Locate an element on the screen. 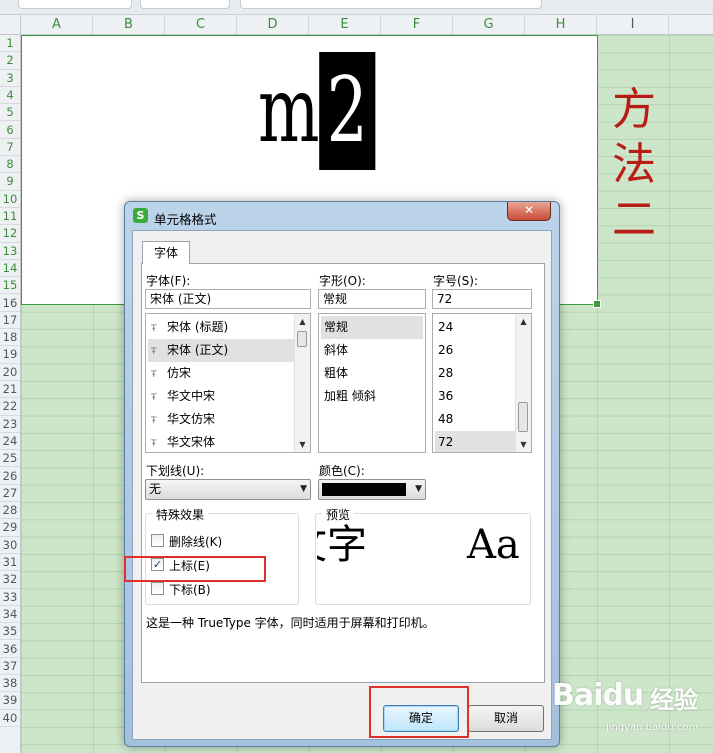  row-header: 28 is located at coordinates (10, 511).